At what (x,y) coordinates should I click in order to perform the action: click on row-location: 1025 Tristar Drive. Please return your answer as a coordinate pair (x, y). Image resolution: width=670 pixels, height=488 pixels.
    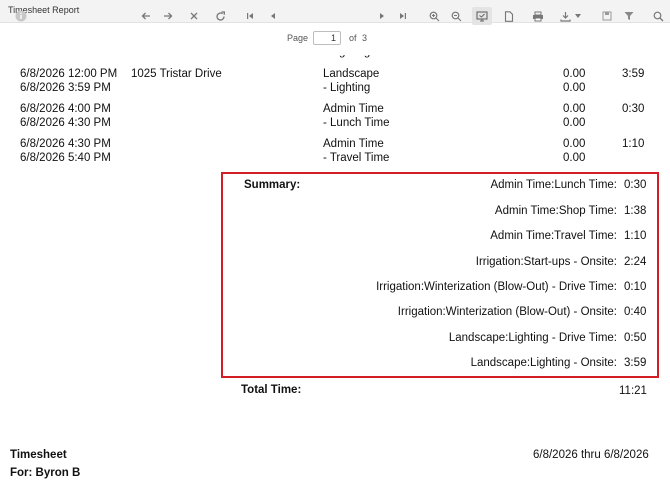
    Looking at the image, I should click on (176, 74).